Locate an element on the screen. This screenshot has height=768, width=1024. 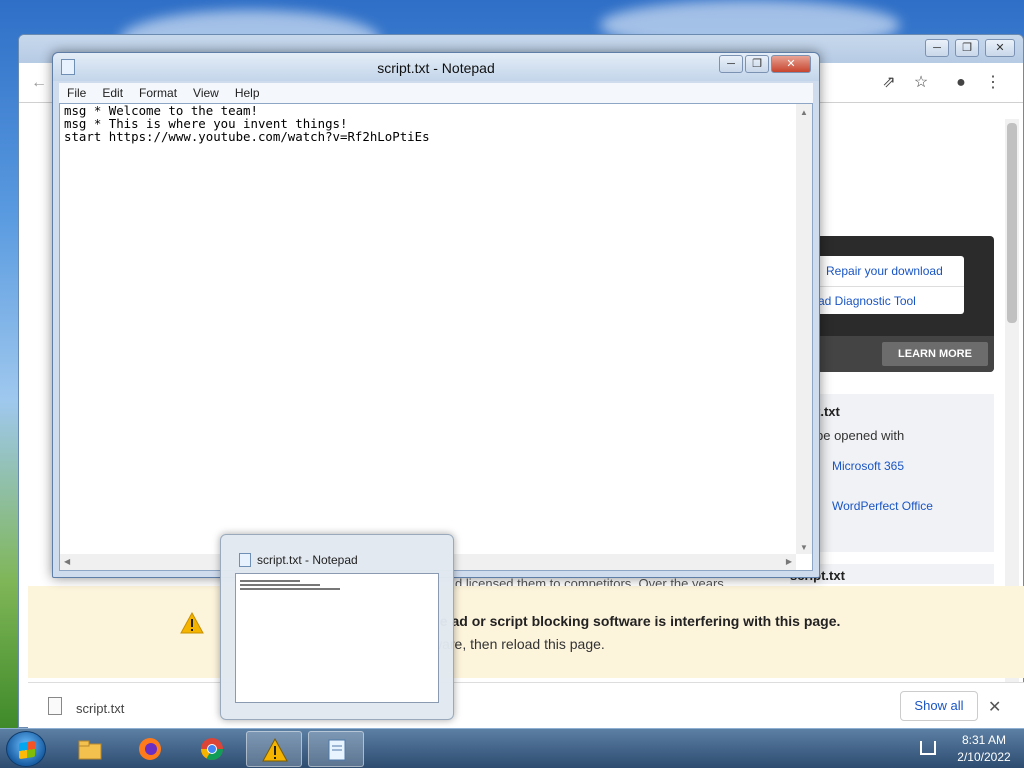
chrome-icon is located at coordinates (212, 749).